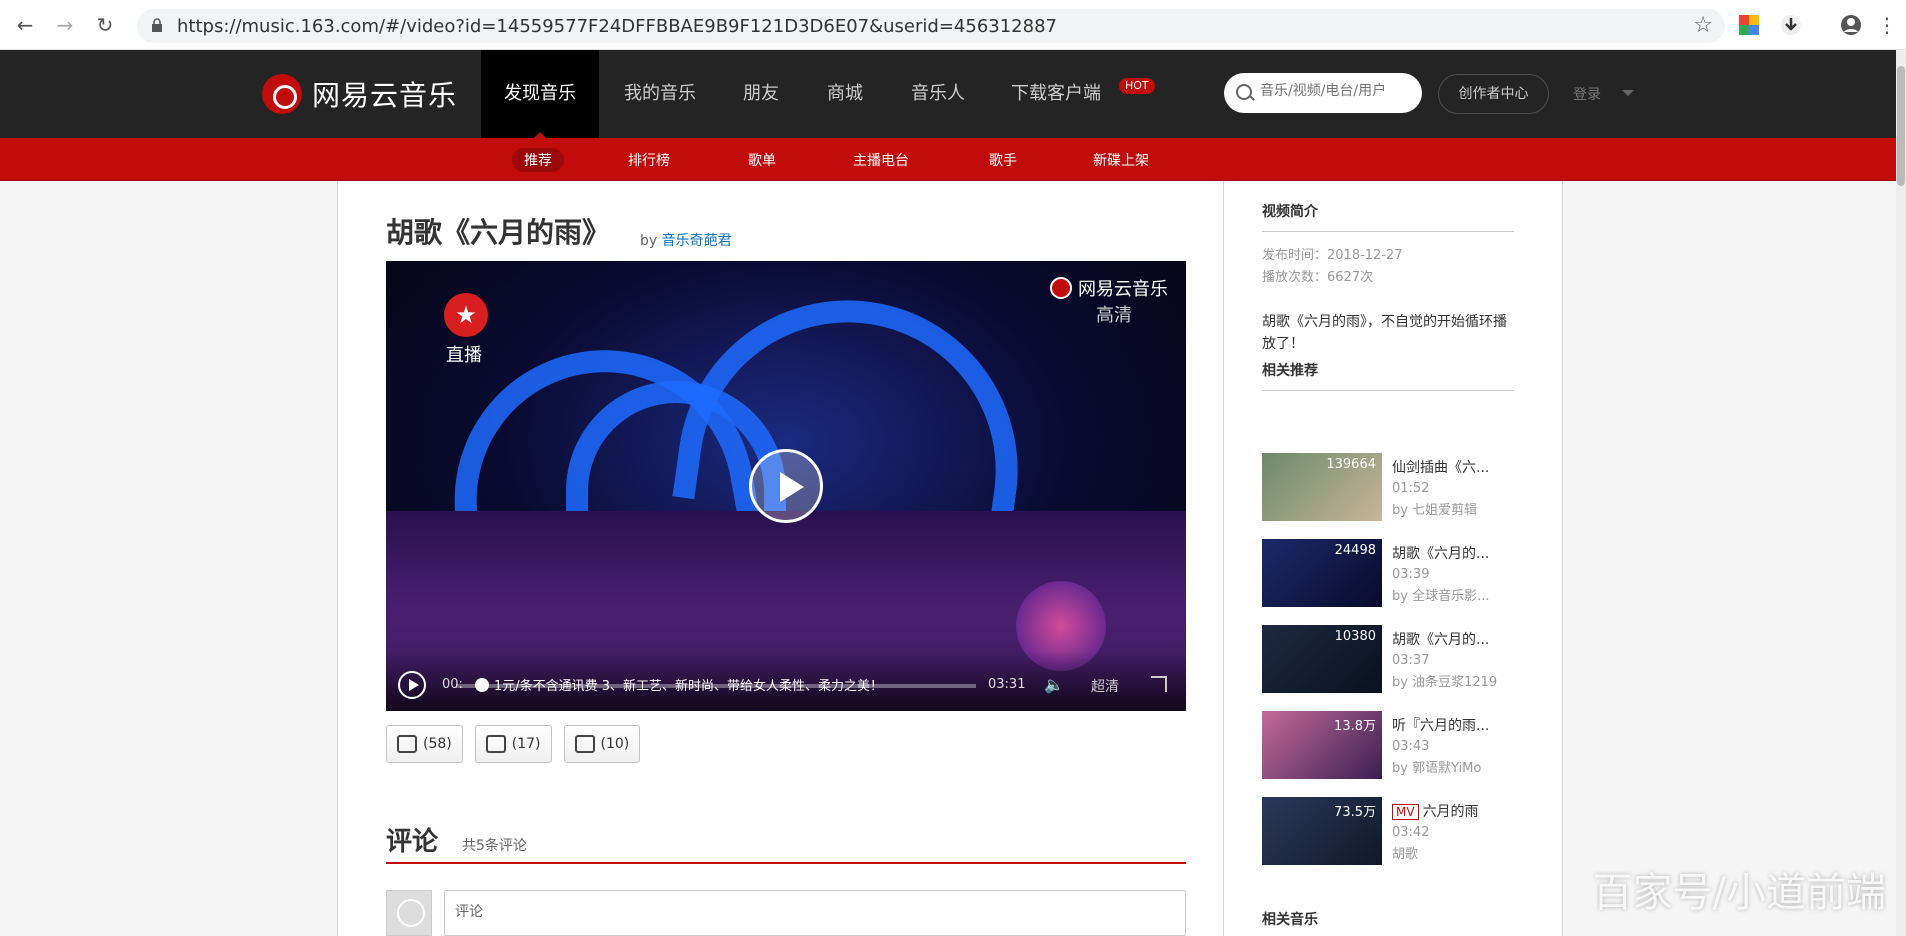  I want to click on nav-discover: 发现音乐, so click(540, 94).